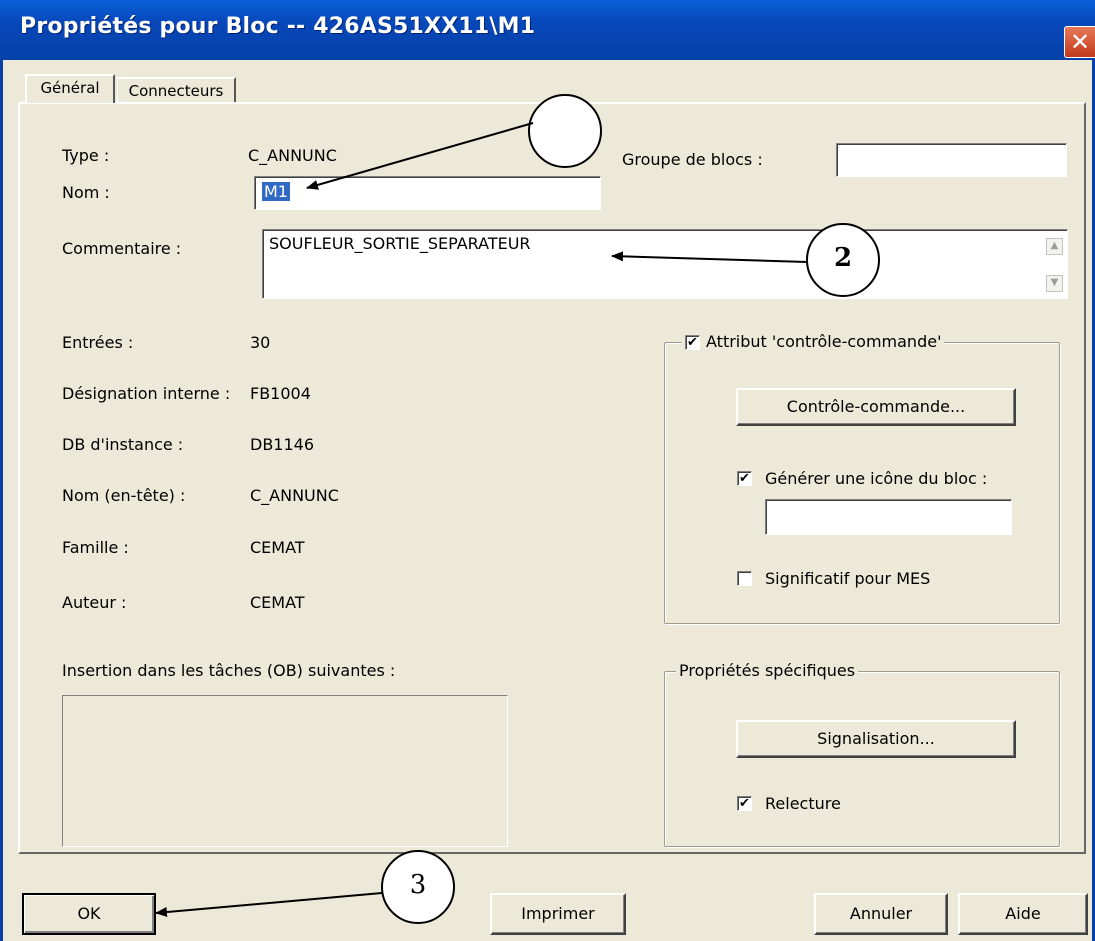 The image size is (1095, 941). I want to click on print-button: Imprimer, so click(558, 914).